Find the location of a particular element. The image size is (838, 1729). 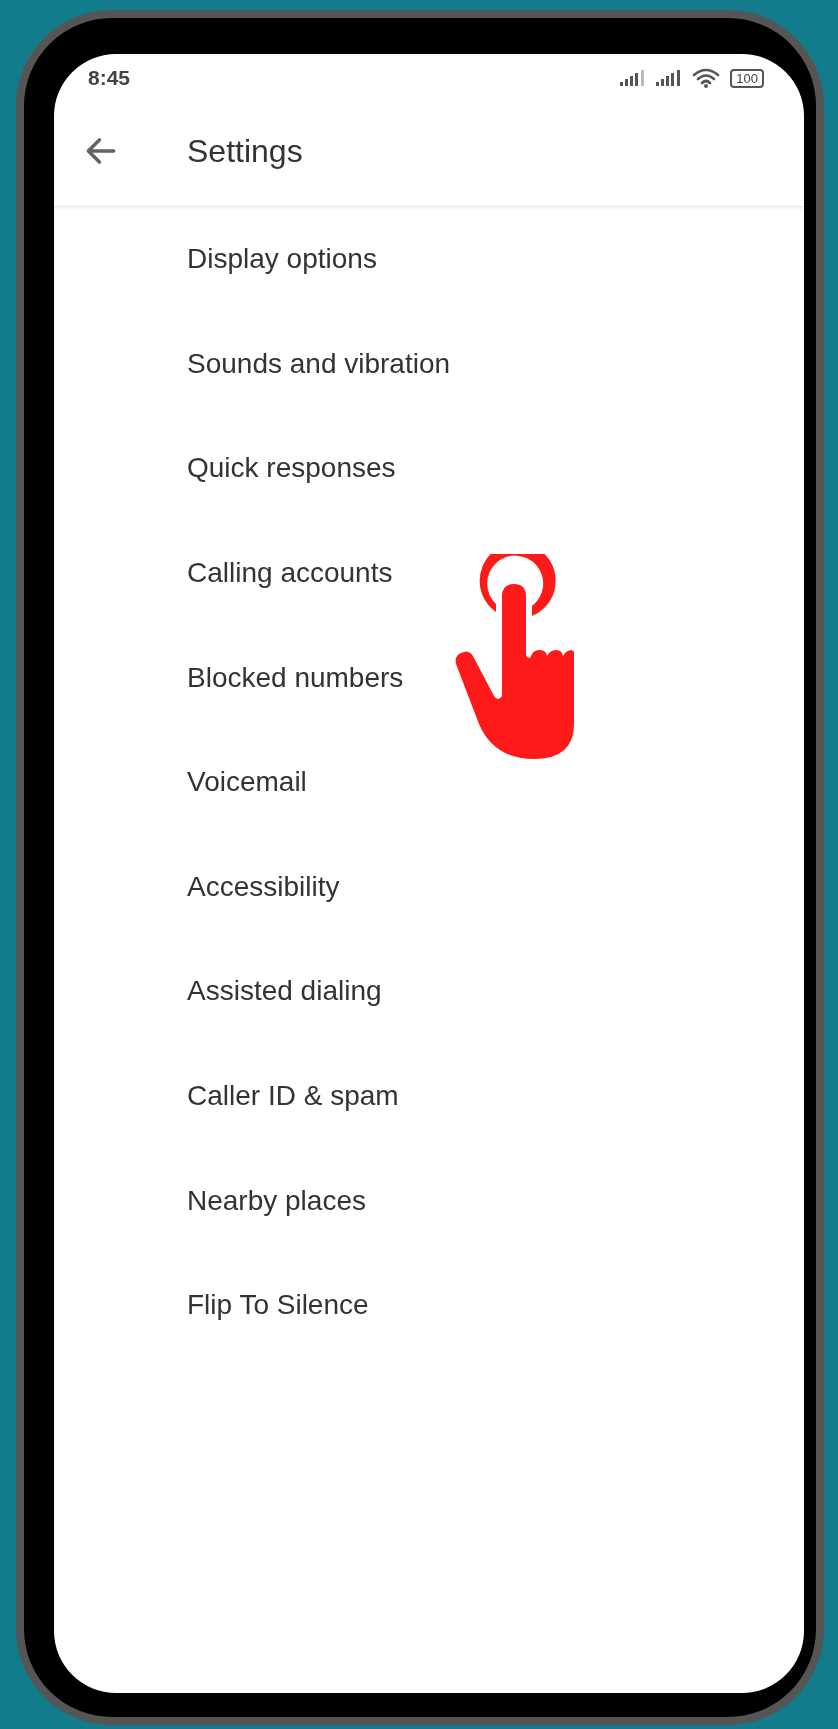

settings-item: Voicemail is located at coordinates (429, 782).